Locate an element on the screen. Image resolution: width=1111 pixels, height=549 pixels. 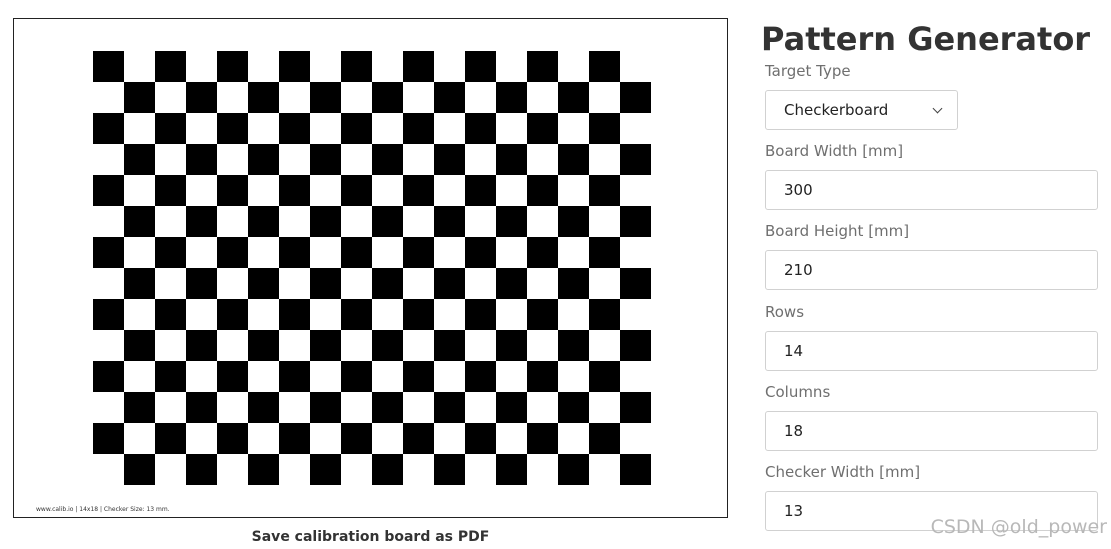
save-pdf-link: Save calibration board as PDF is located at coordinates (370, 537).